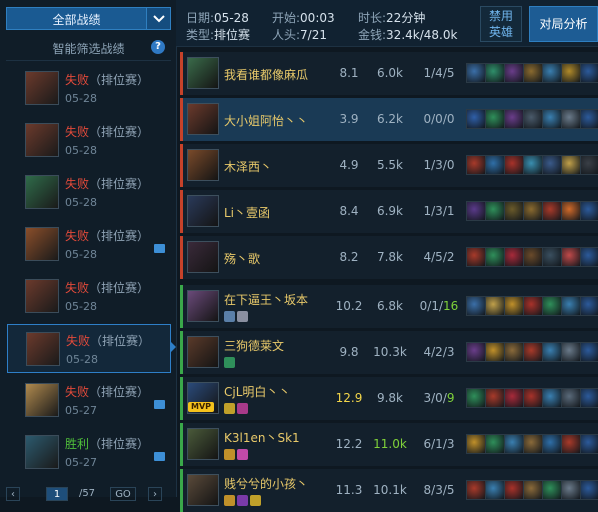  What do you see at coordinates (389, 398) in the screenshot?
I see `player-row: MVP CjL明白丶丶 12.9 9.8k 3/0/9` at bounding box center [389, 398].